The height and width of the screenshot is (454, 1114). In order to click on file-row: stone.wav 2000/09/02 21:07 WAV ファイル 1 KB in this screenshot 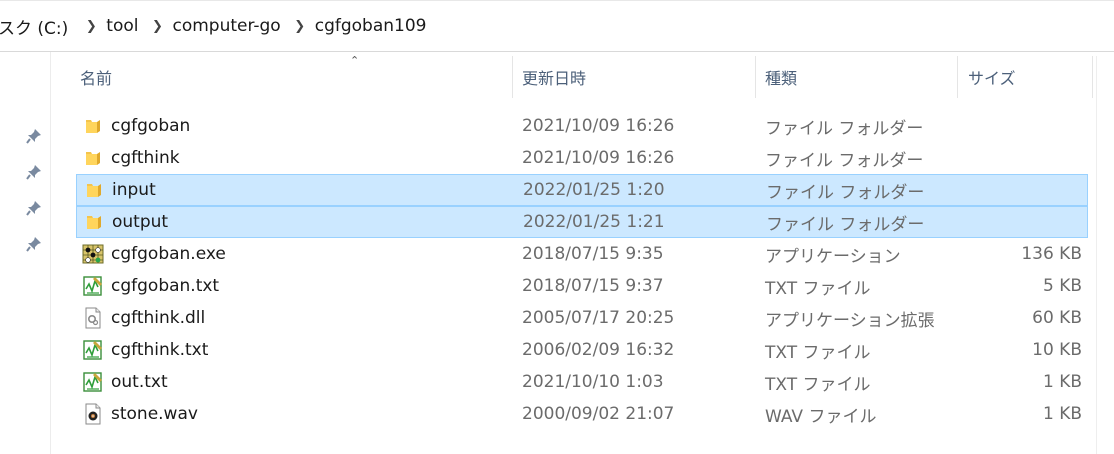, I will do `click(582, 414)`.